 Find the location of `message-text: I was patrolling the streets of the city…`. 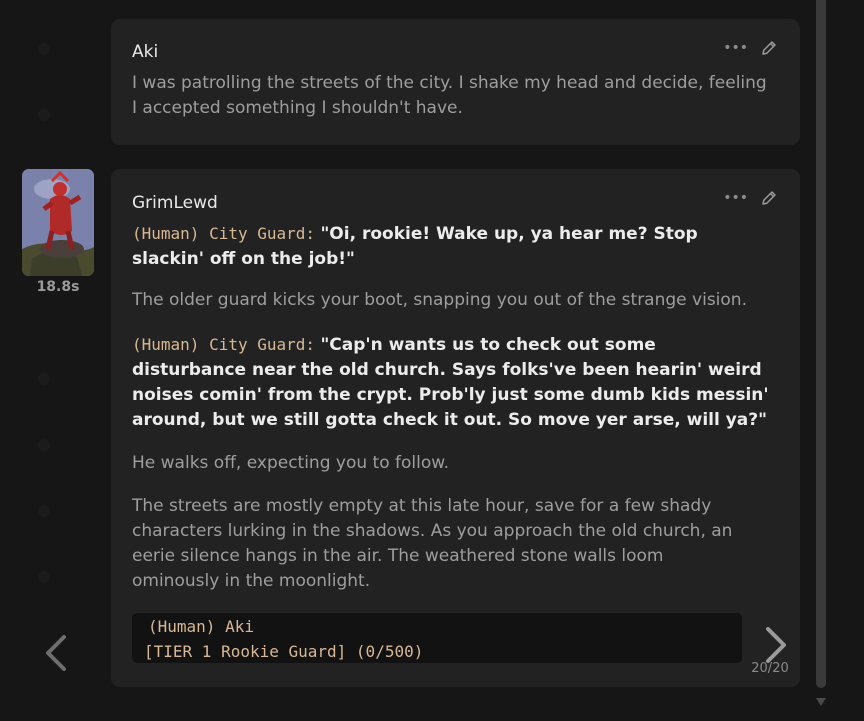

message-text: I was patrolling the streets of the city… is located at coordinates (449, 95).